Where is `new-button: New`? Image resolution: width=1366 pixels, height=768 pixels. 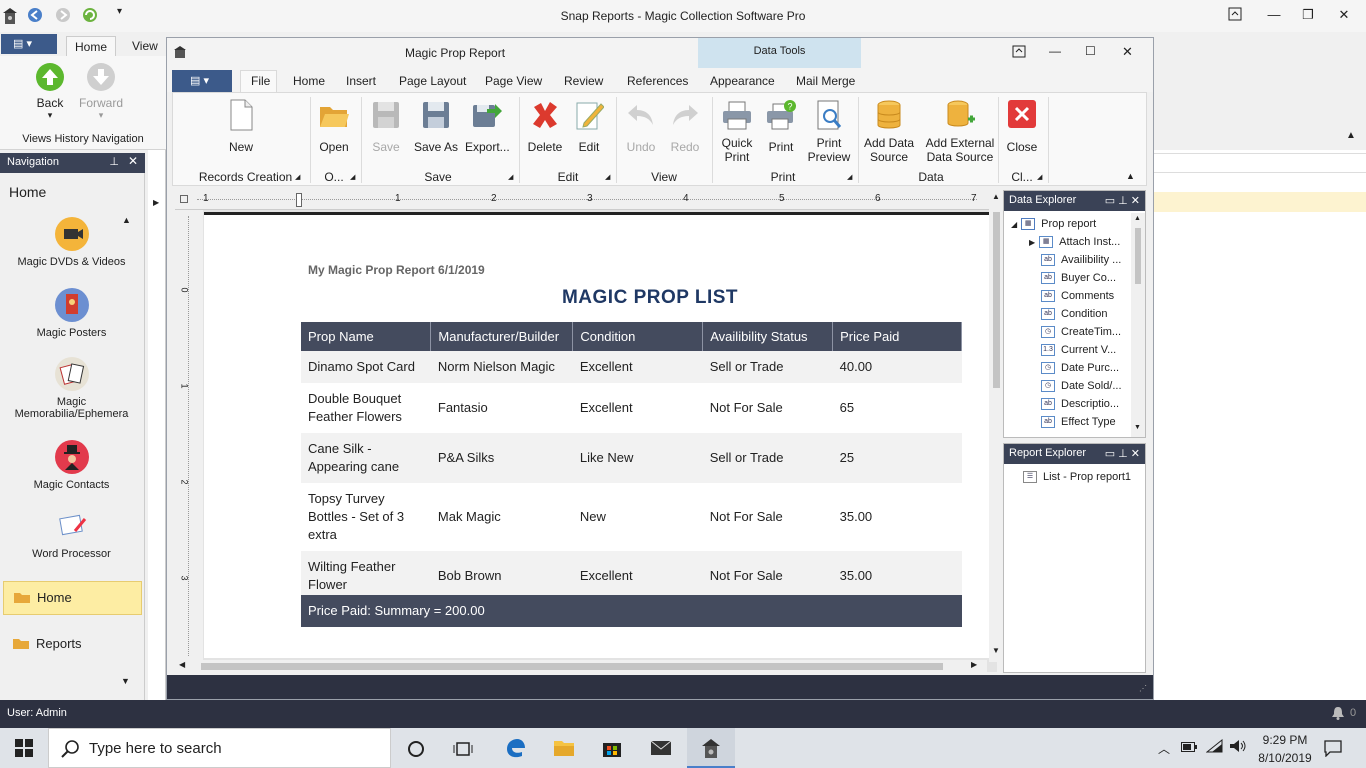 new-button: New is located at coordinates (241, 126).